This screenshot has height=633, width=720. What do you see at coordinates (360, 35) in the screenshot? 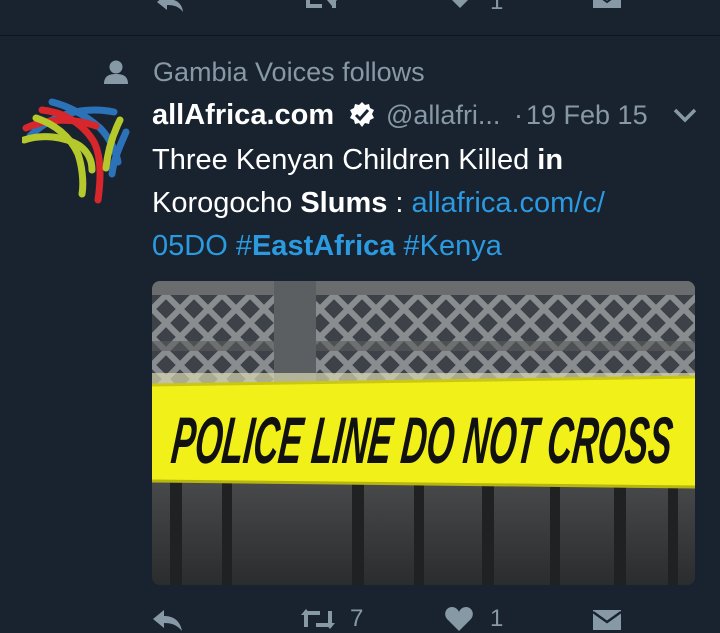
I see `tweet-divider` at bounding box center [360, 35].